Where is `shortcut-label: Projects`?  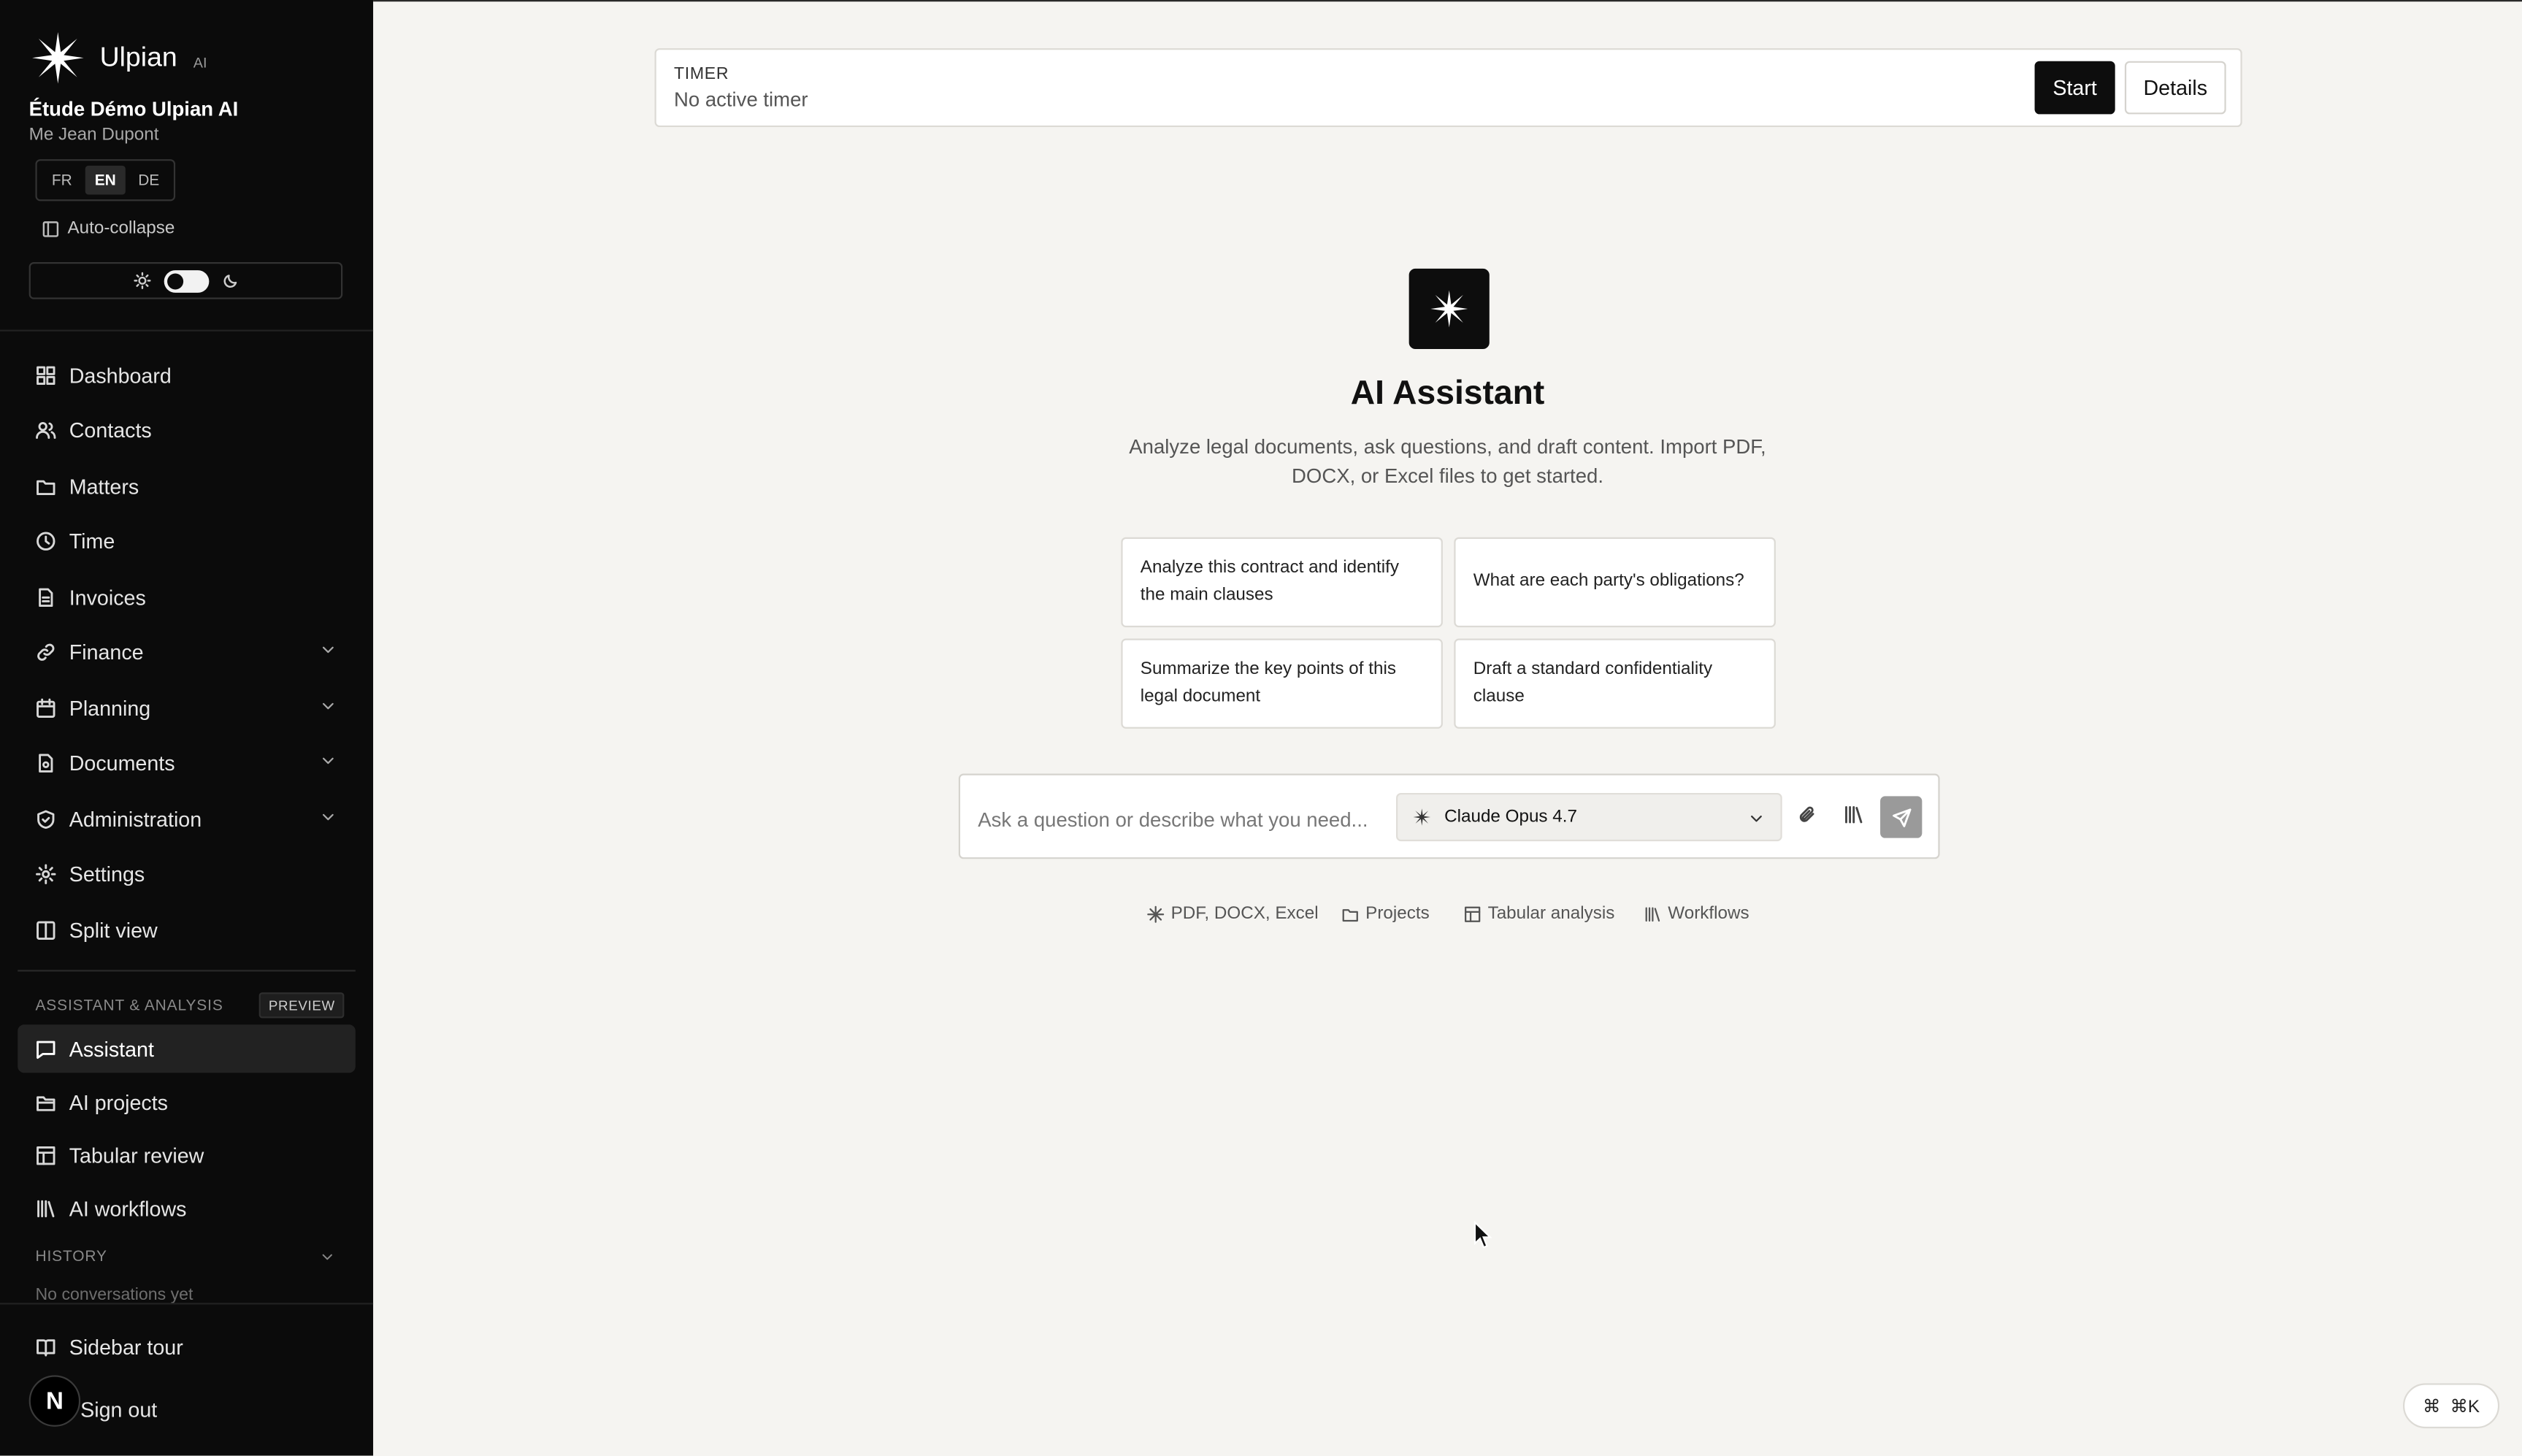 shortcut-label: Projects is located at coordinates (1397, 914).